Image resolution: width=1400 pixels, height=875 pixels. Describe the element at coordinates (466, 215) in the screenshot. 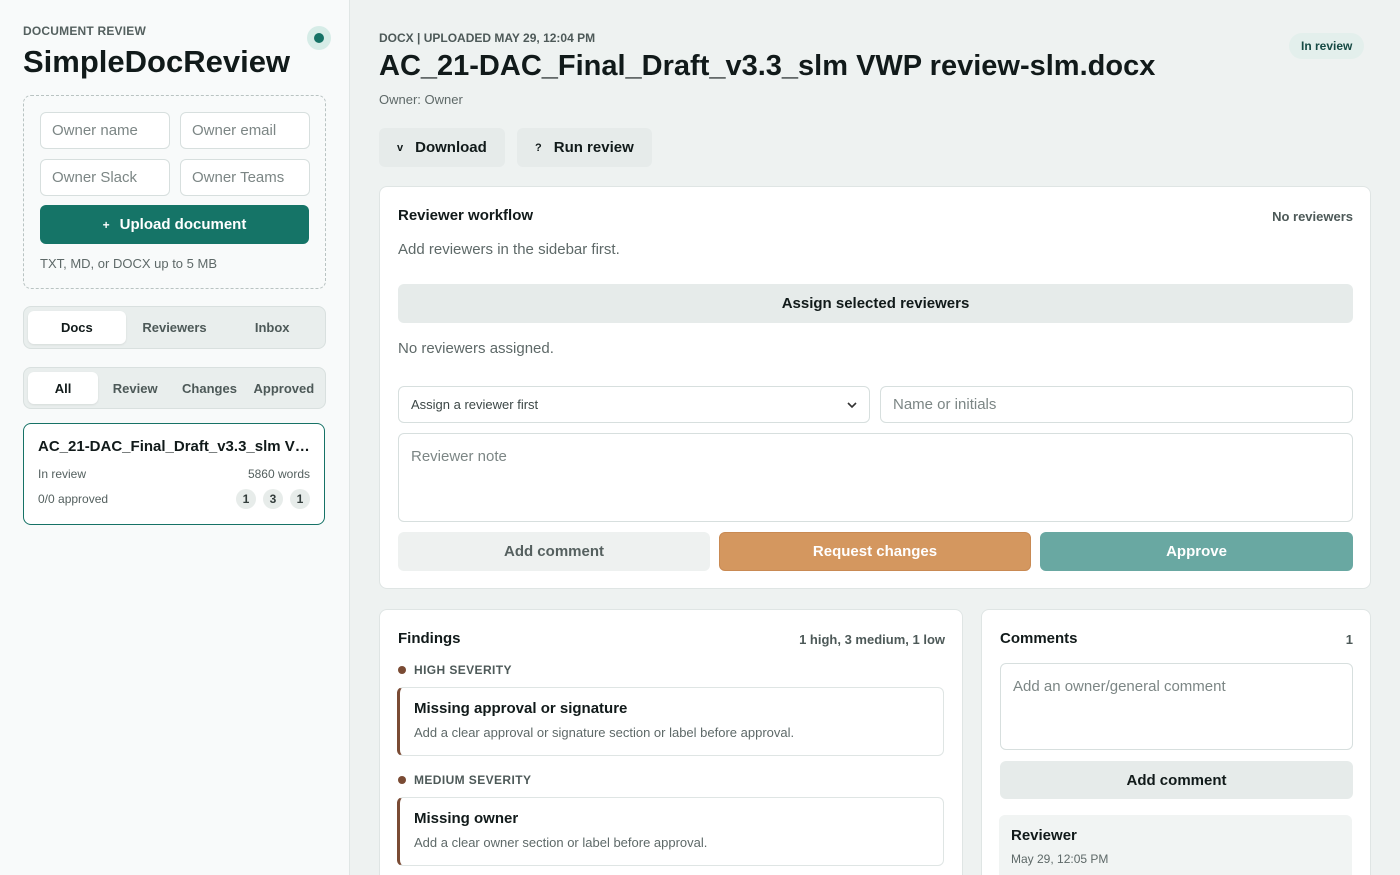

I see `reviewer-workflow-title: Reviewer workflow` at that location.